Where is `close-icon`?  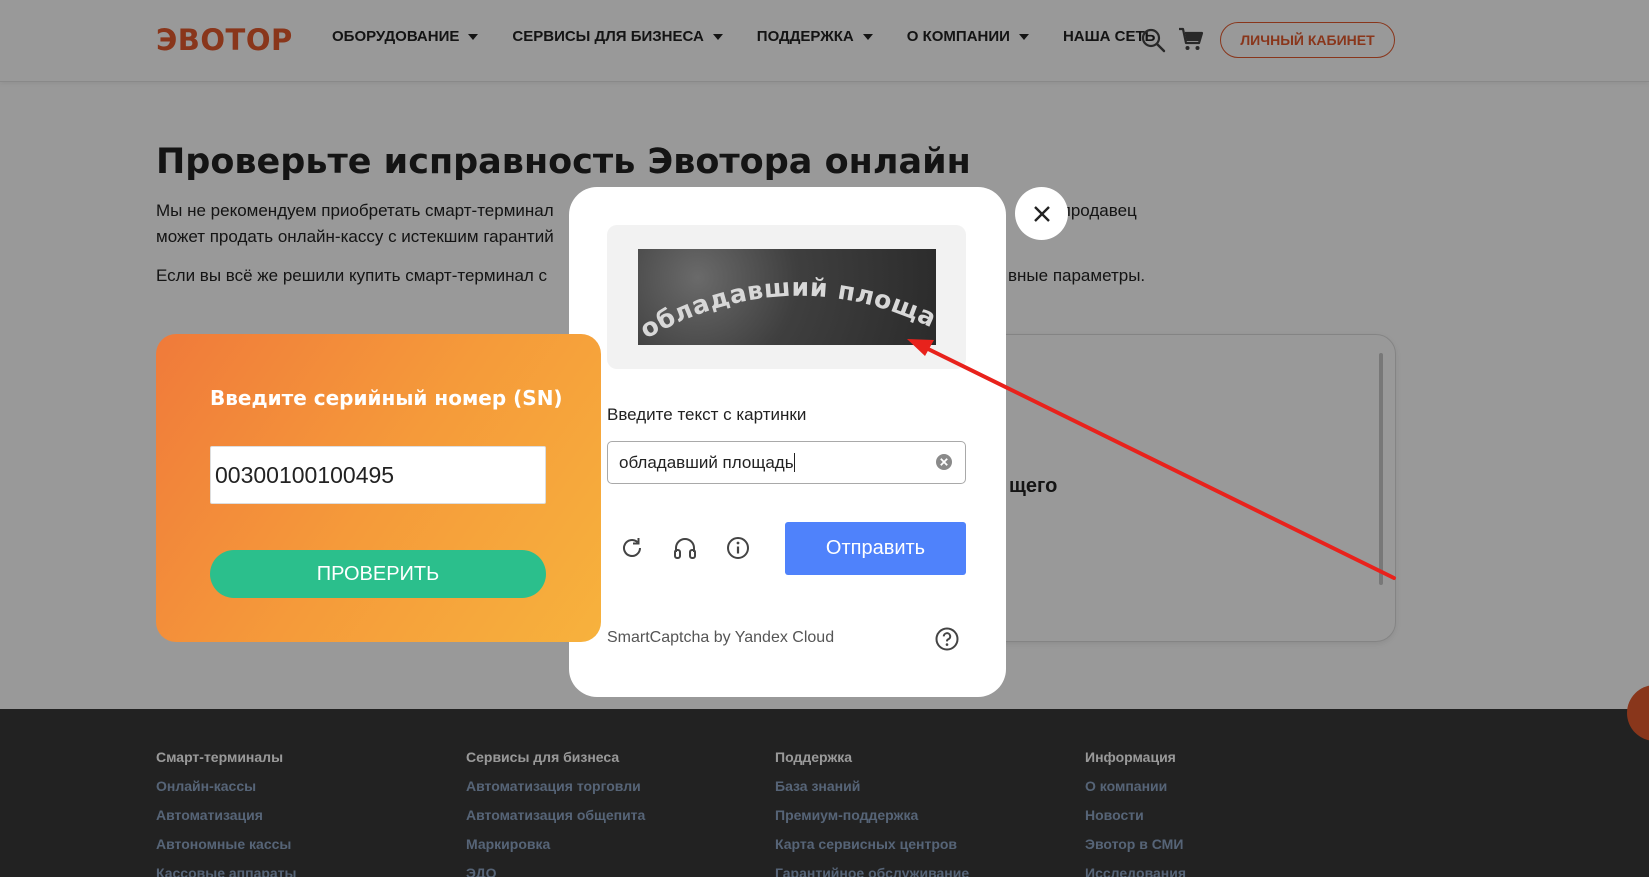 close-icon is located at coordinates (1041, 213).